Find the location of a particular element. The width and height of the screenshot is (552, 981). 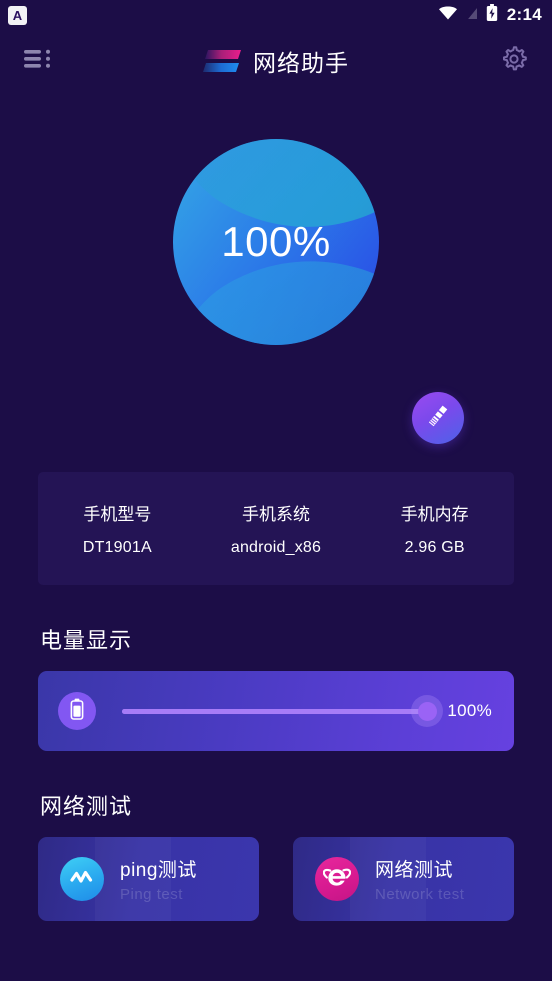

broom-icon is located at coordinates (438, 418).